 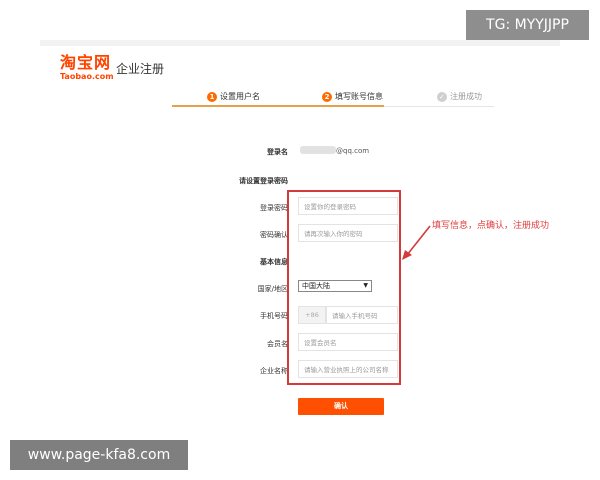 What do you see at coordinates (86, 62) in the screenshot?
I see `logo-text: 淘宝网` at bounding box center [86, 62].